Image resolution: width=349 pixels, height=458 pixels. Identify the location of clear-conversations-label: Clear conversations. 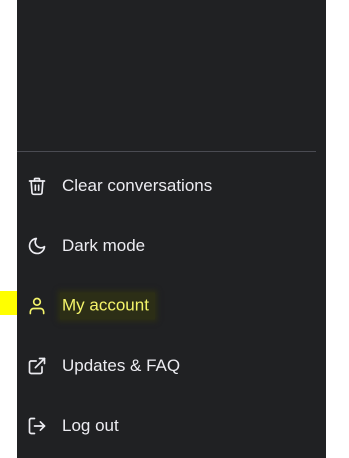
(137, 185).